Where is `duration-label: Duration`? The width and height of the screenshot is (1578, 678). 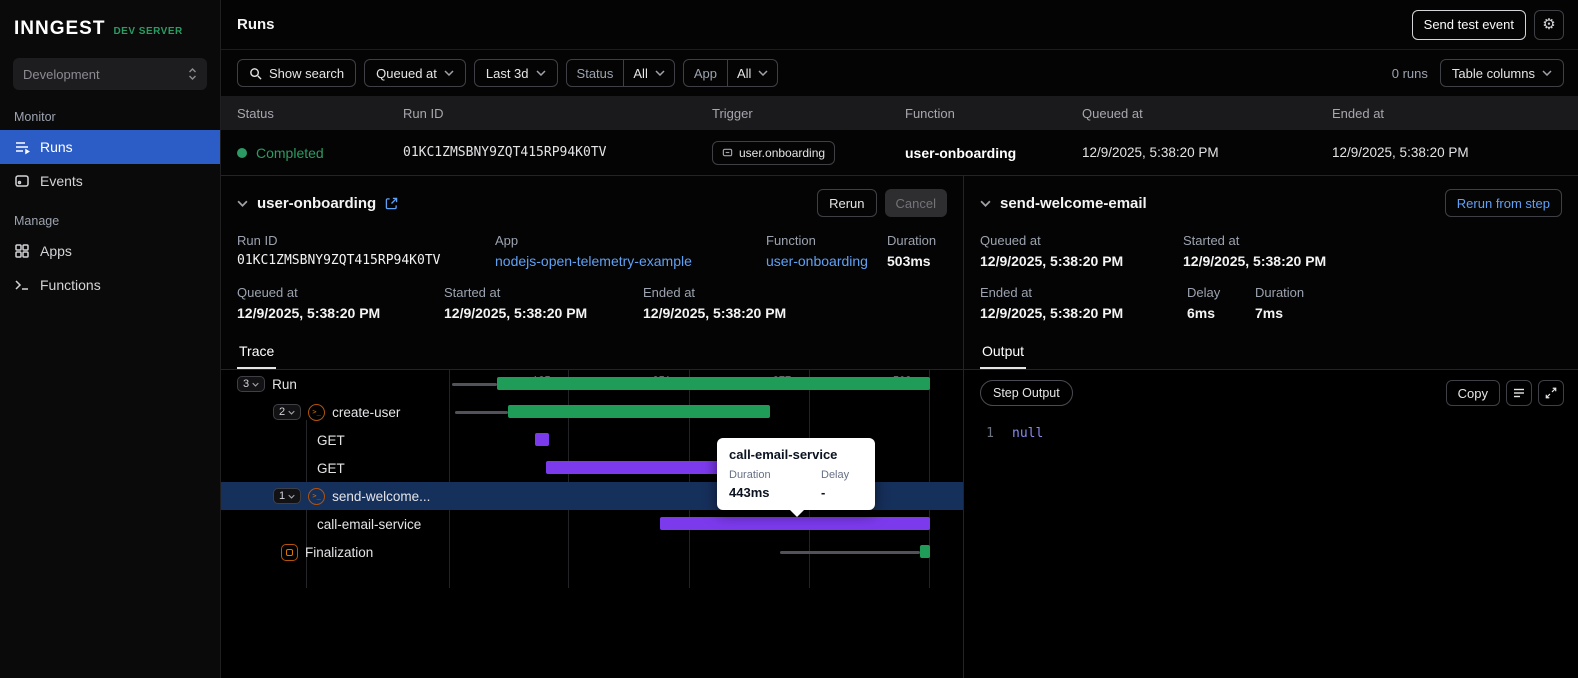 duration-label: Duration is located at coordinates (912, 240).